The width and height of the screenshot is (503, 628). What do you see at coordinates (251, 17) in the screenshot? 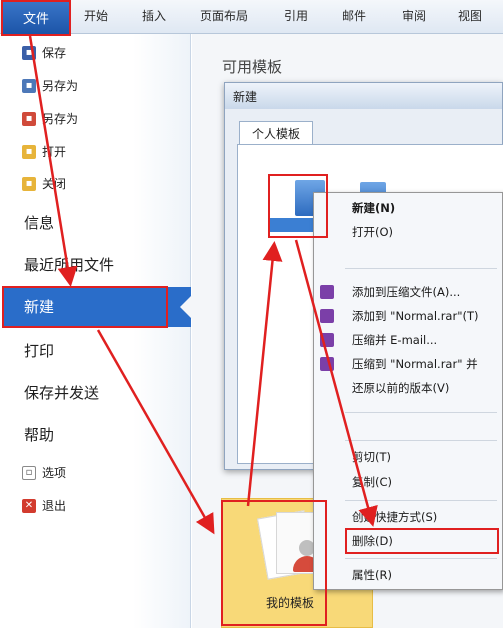
I see `ribbon-bar: 文件 开始 插入 页面布局 引用 邮件 审阅 视图` at bounding box center [251, 17].